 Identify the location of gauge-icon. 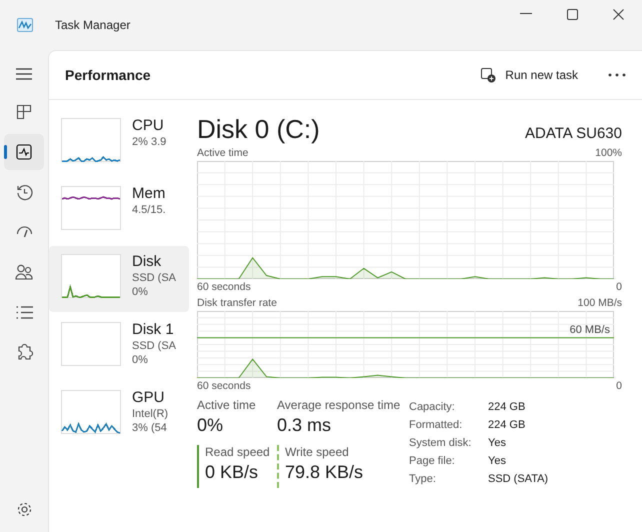
(24, 232).